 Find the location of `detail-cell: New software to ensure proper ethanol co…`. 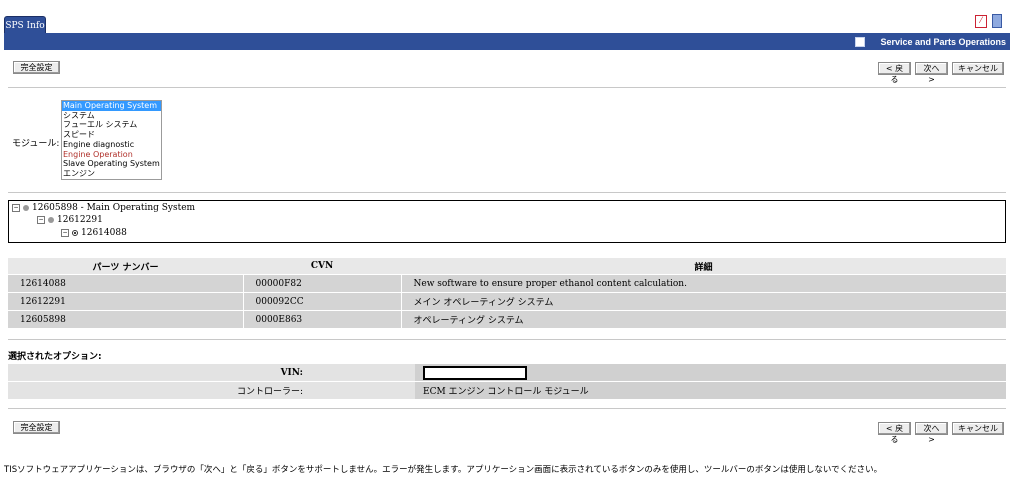

detail-cell: New software to ensure proper ethanol co… is located at coordinates (703, 283).